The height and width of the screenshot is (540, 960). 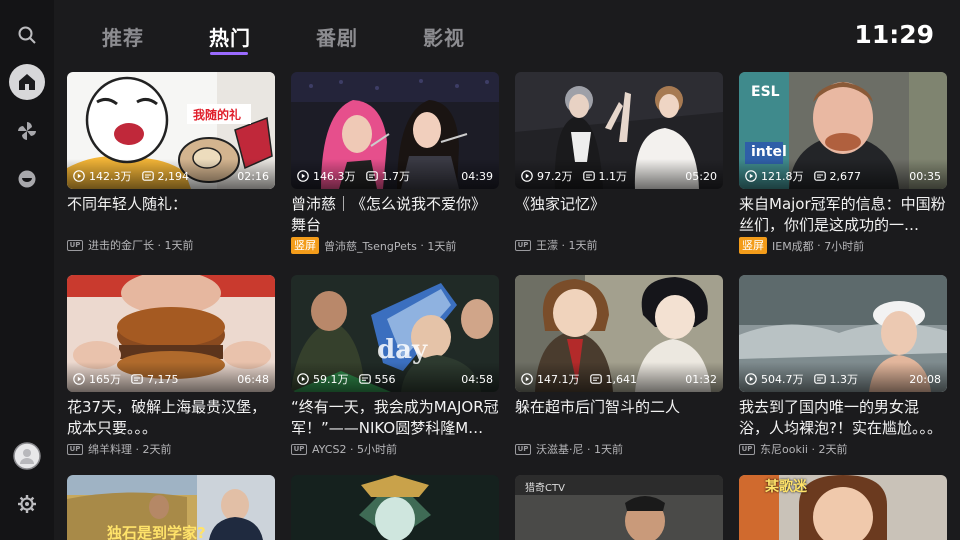 I want to click on sidebar, so click(x=27, y=270).